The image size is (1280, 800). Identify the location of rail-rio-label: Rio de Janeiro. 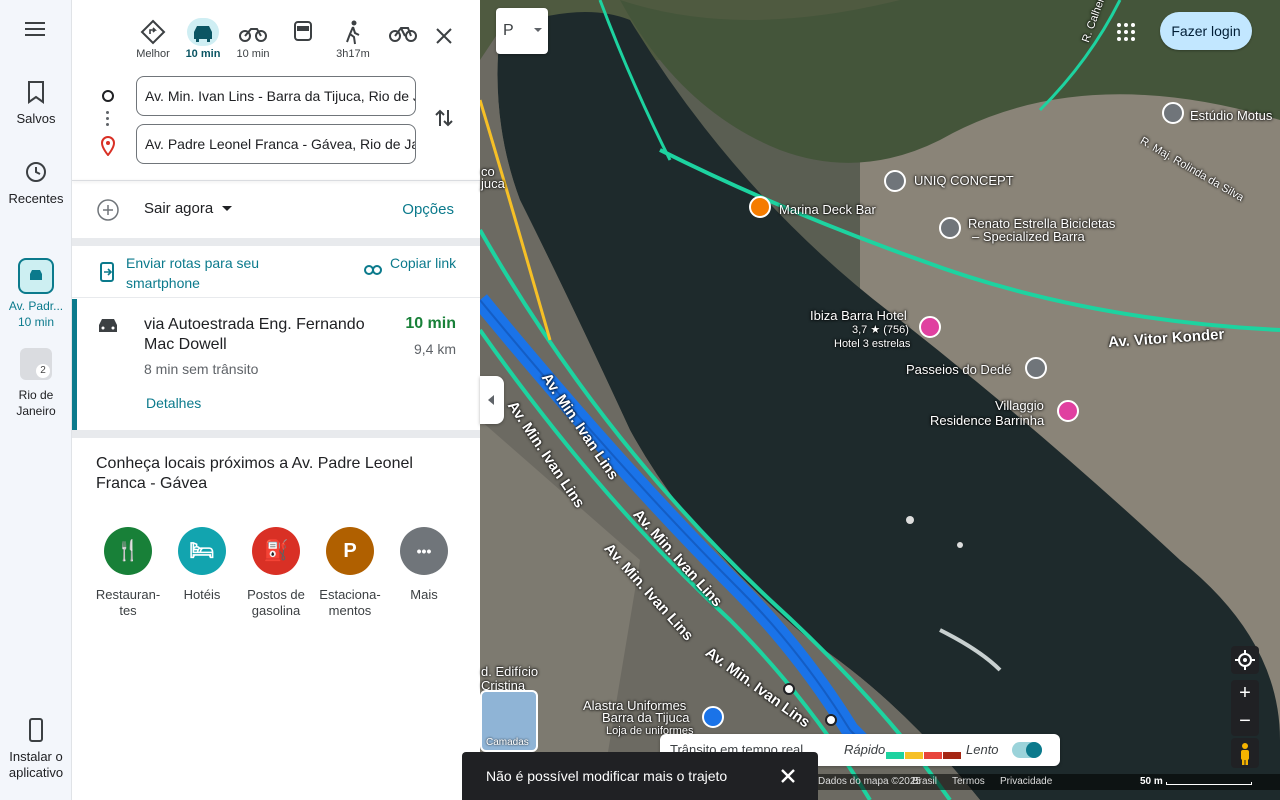
(36, 403).